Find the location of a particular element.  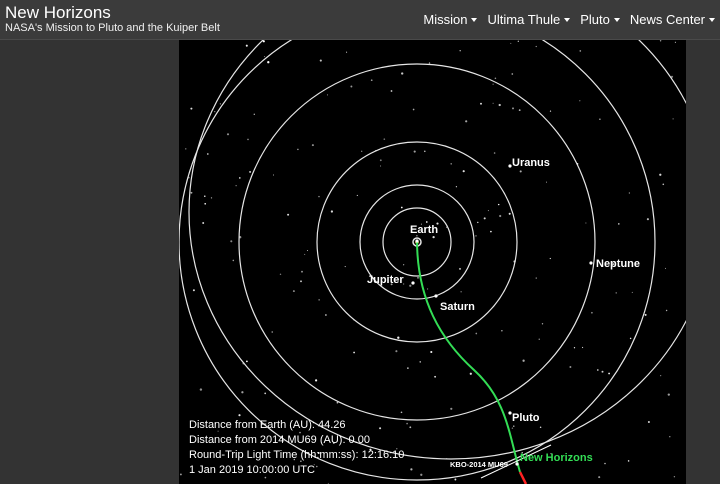

nav-pluto: Pluto is located at coordinates (600, 19).